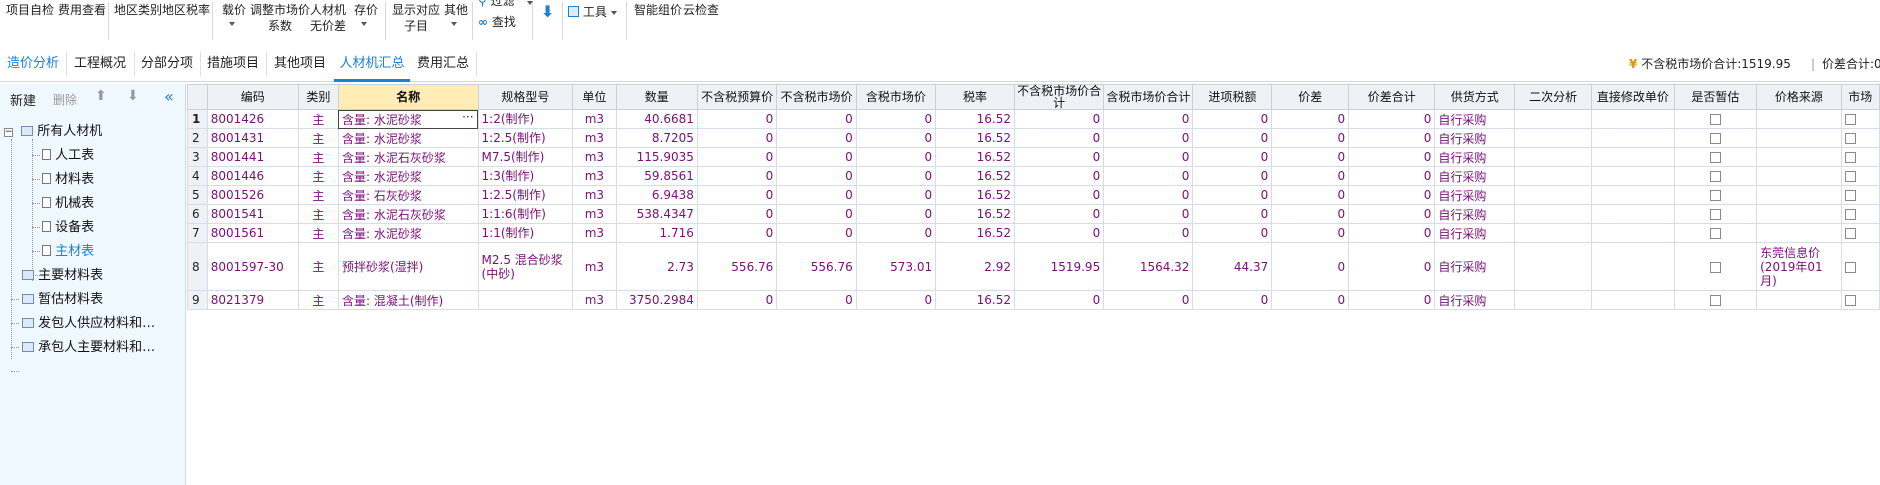  Describe the element at coordinates (252, 214) in the screenshot. I see `table-cell: 8001541` at that location.